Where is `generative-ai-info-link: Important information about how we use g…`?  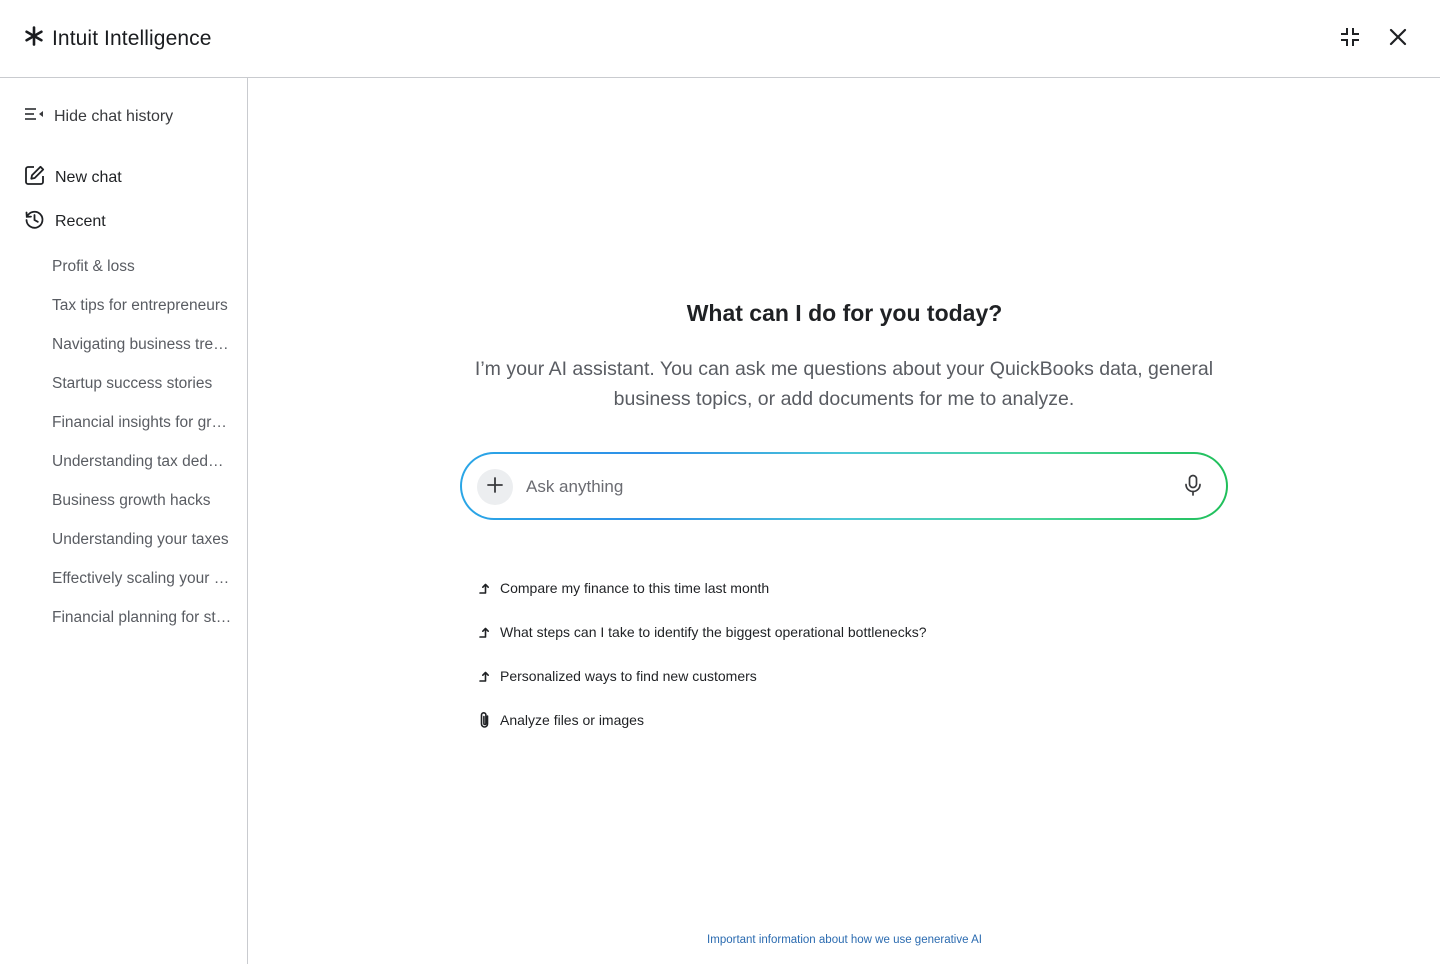
generative-ai-info-link: Important information about how we use g… is located at coordinates (844, 940).